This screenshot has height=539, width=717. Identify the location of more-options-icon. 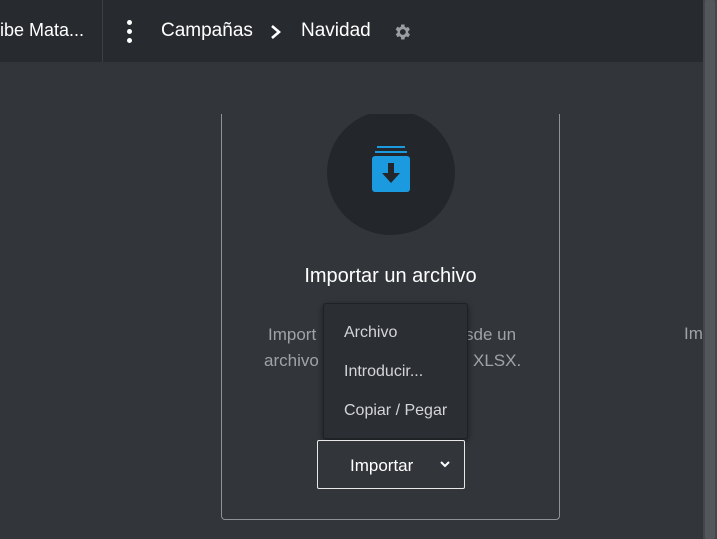
(129, 32).